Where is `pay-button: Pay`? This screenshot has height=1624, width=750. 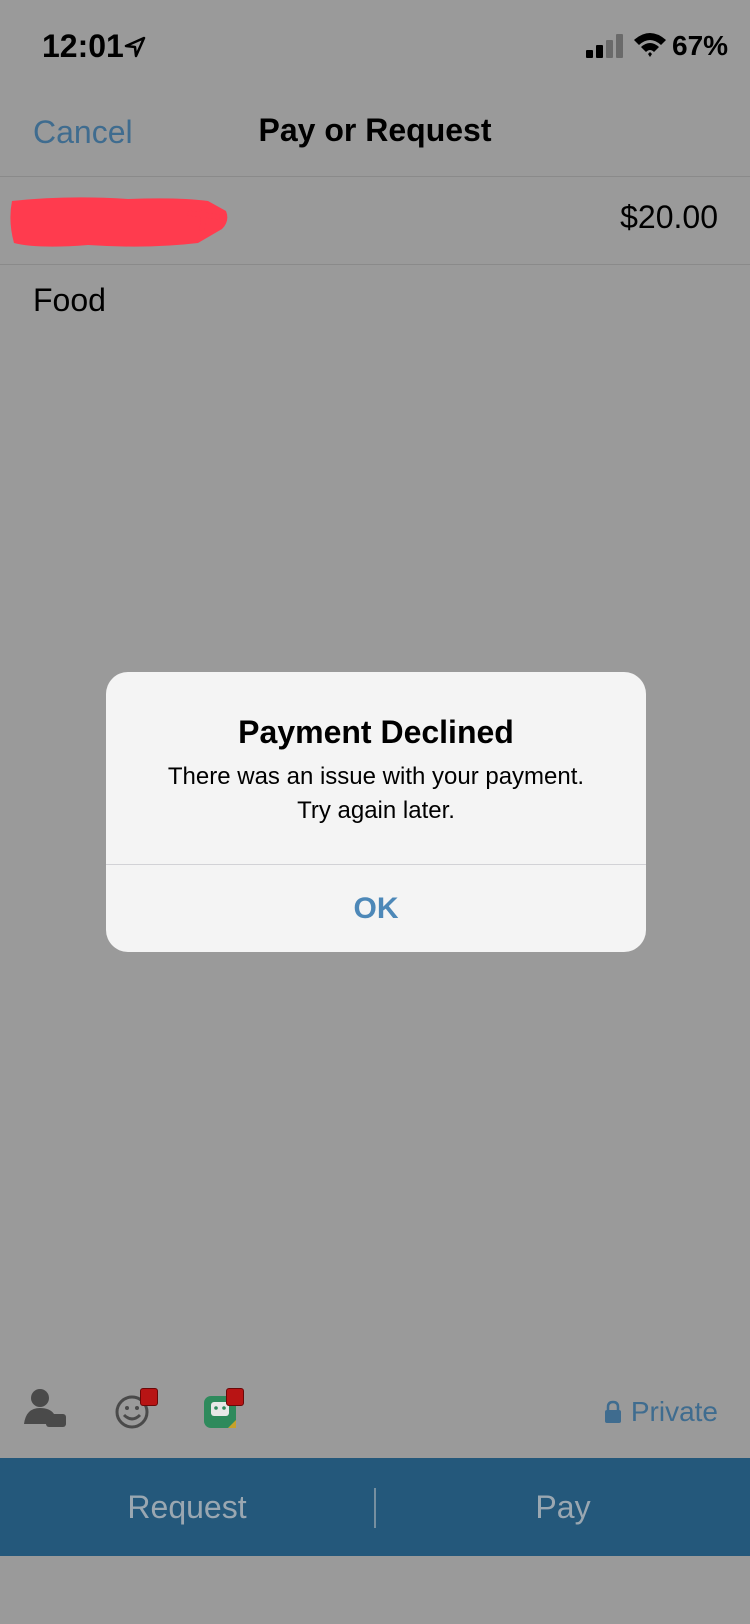
pay-button: Pay is located at coordinates (563, 1507).